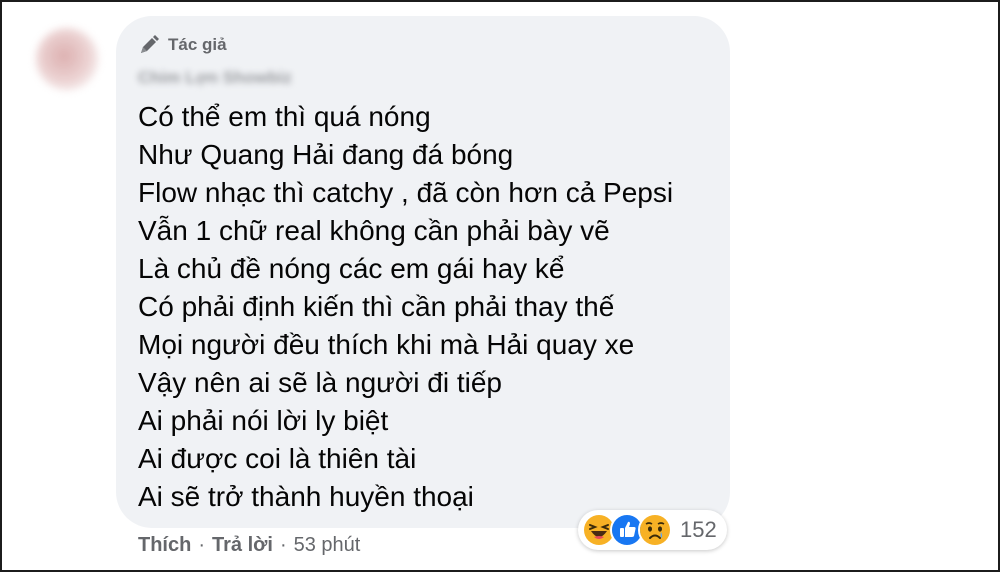  Describe the element at coordinates (284, 116) in the screenshot. I see `comment-line: Có thể em thì quá nóng` at that location.